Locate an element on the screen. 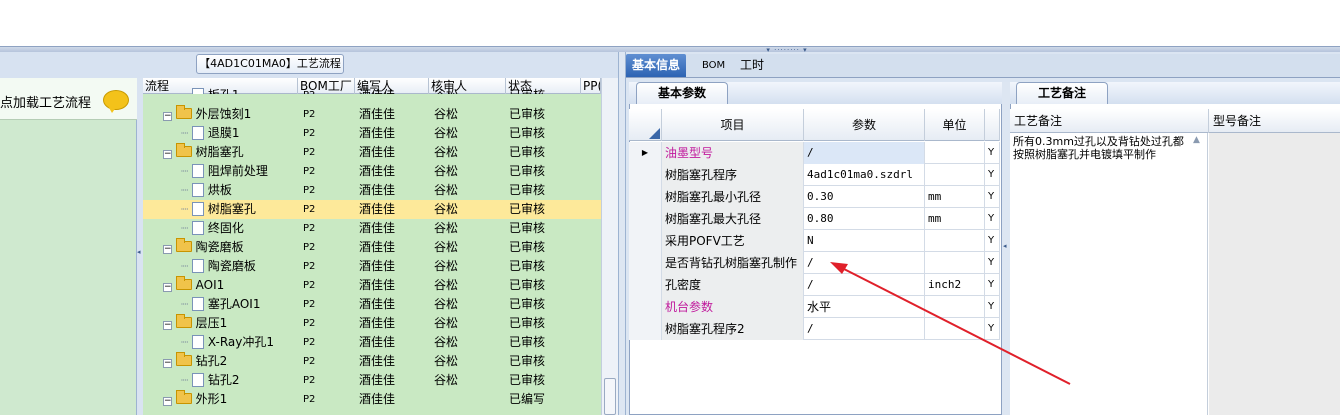 The width and height of the screenshot is (1340, 415). param-value-input: 0.80 is located at coordinates (864, 219).